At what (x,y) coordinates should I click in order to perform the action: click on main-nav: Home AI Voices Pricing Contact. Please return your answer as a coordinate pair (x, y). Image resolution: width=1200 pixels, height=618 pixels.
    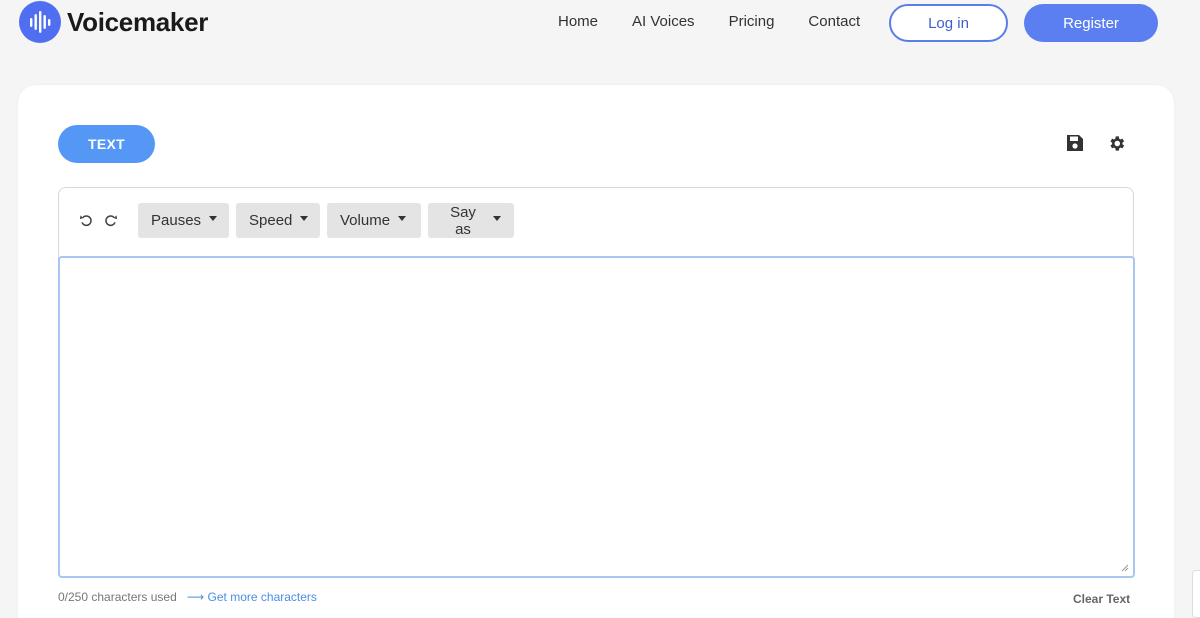
    Looking at the image, I should click on (726, 22).